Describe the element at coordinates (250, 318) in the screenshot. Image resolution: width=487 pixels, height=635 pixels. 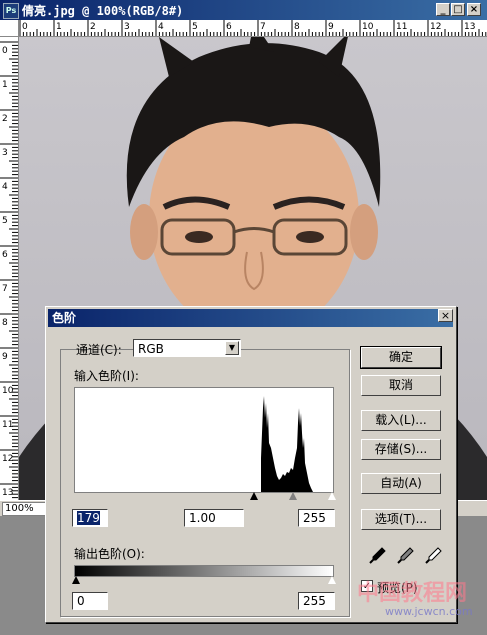
I see `dialog-title: 色阶` at that location.